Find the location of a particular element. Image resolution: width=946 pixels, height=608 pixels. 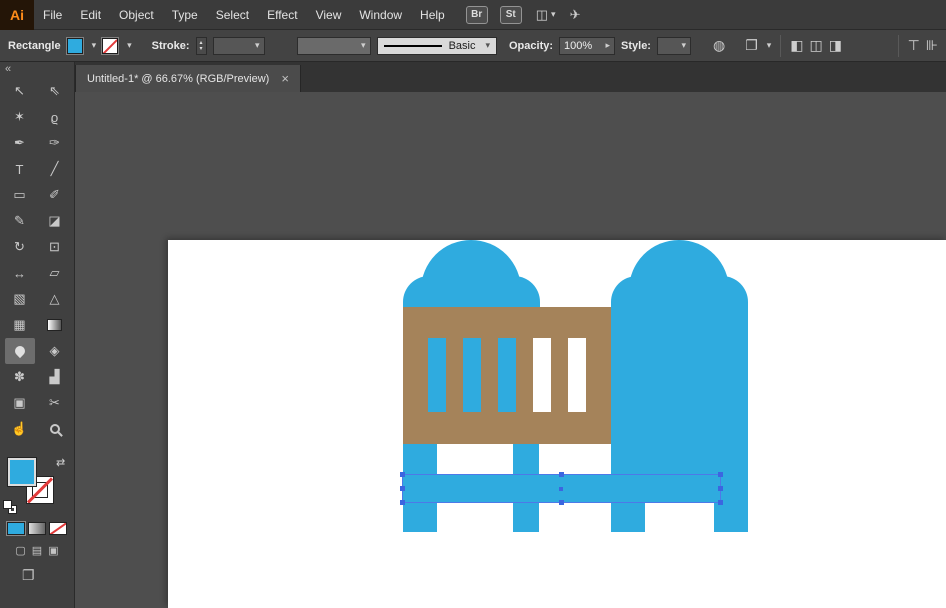

style-dropdown: ▾ is located at coordinates (673, 45).